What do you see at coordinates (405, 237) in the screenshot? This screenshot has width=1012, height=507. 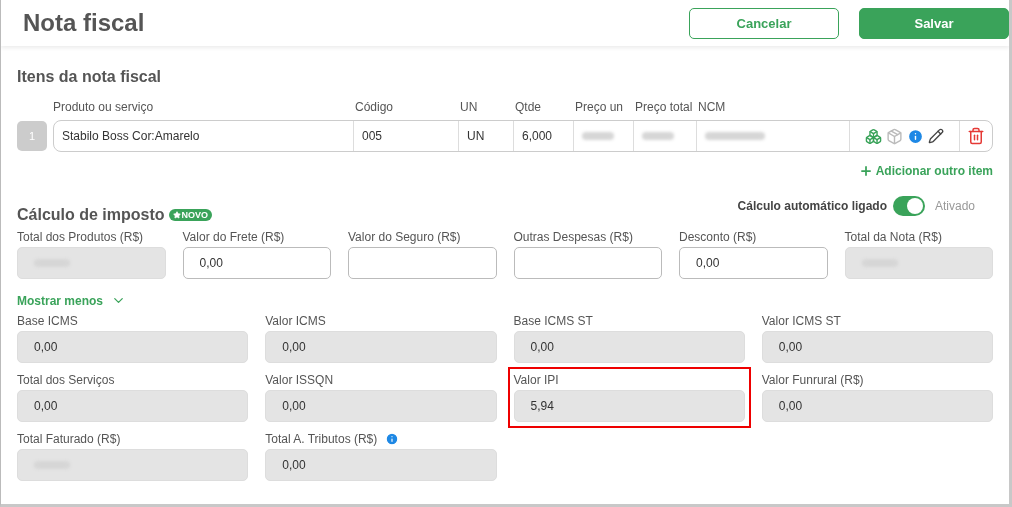 I see `field-label: Valor do Seguro (R$)` at bounding box center [405, 237].